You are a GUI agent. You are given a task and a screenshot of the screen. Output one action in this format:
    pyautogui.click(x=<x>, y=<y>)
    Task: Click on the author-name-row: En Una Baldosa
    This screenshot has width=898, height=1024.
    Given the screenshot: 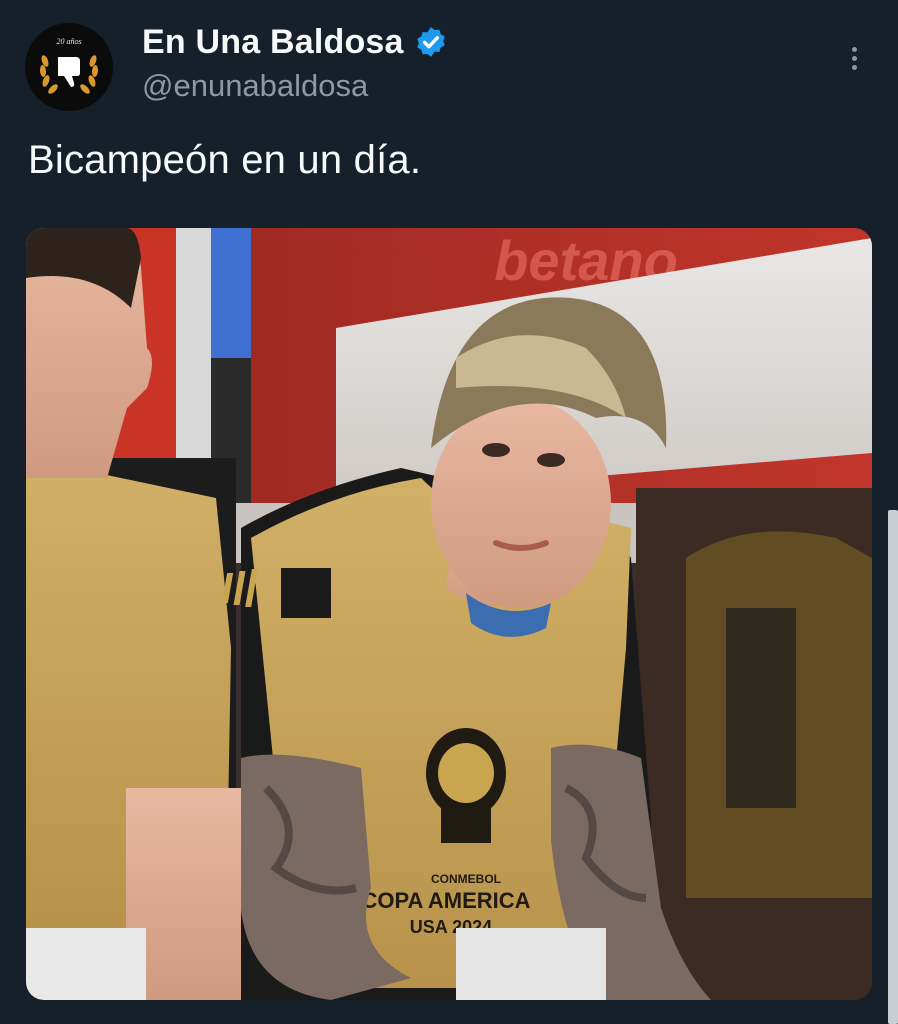 What is the action you would take?
    pyautogui.click(x=295, y=42)
    